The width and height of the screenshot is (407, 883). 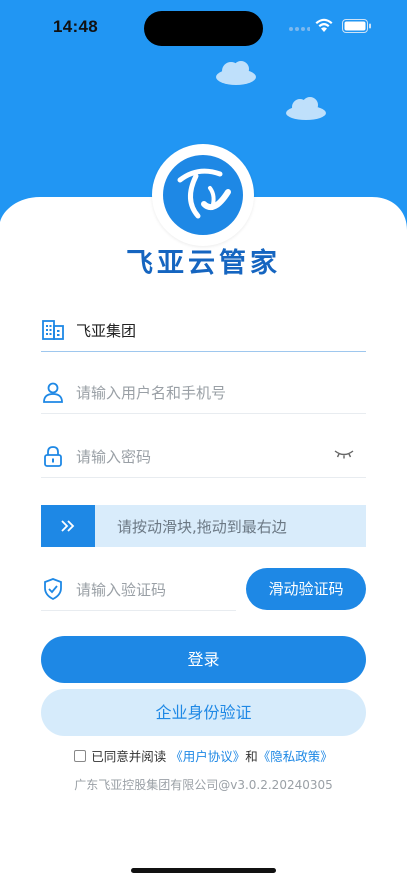 What do you see at coordinates (80, 756) in the screenshot?
I see `agreement-checkbox` at bounding box center [80, 756].